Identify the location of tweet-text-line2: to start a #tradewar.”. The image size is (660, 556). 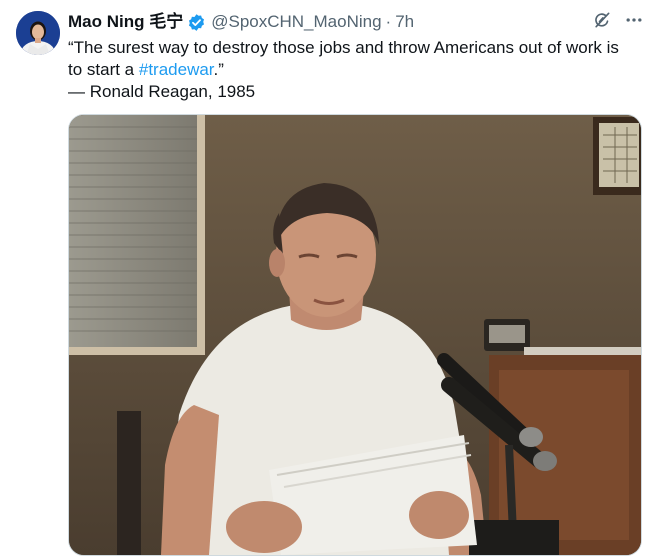
(355, 70).